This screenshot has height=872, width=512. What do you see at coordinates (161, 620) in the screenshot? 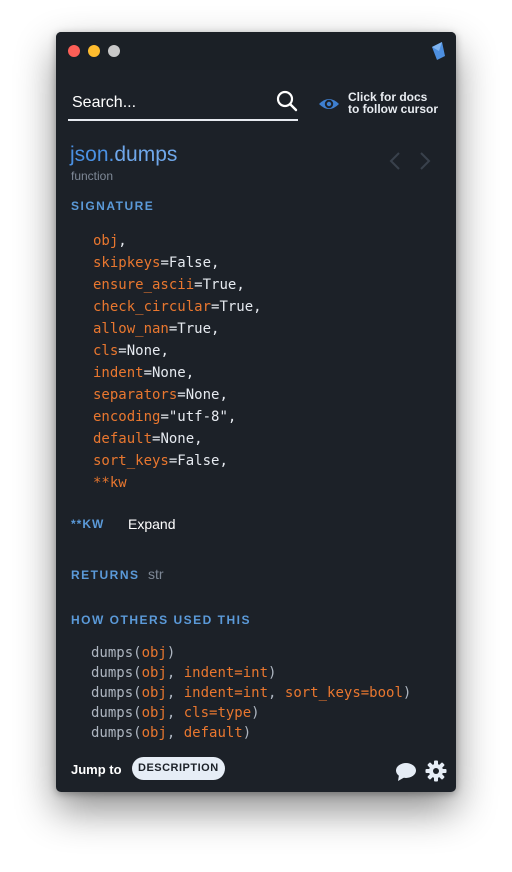
I see `usage-label: HOW OTHERS USED THIS` at bounding box center [161, 620].